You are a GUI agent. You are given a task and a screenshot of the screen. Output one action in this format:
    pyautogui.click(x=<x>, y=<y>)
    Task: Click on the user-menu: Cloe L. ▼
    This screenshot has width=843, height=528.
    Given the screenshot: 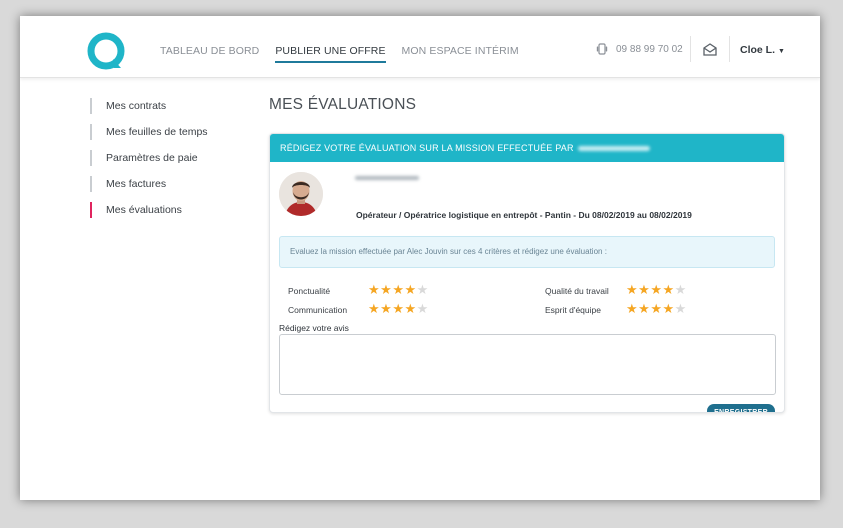 What is the action you would take?
    pyautogui.click(x=762, y=50)
    